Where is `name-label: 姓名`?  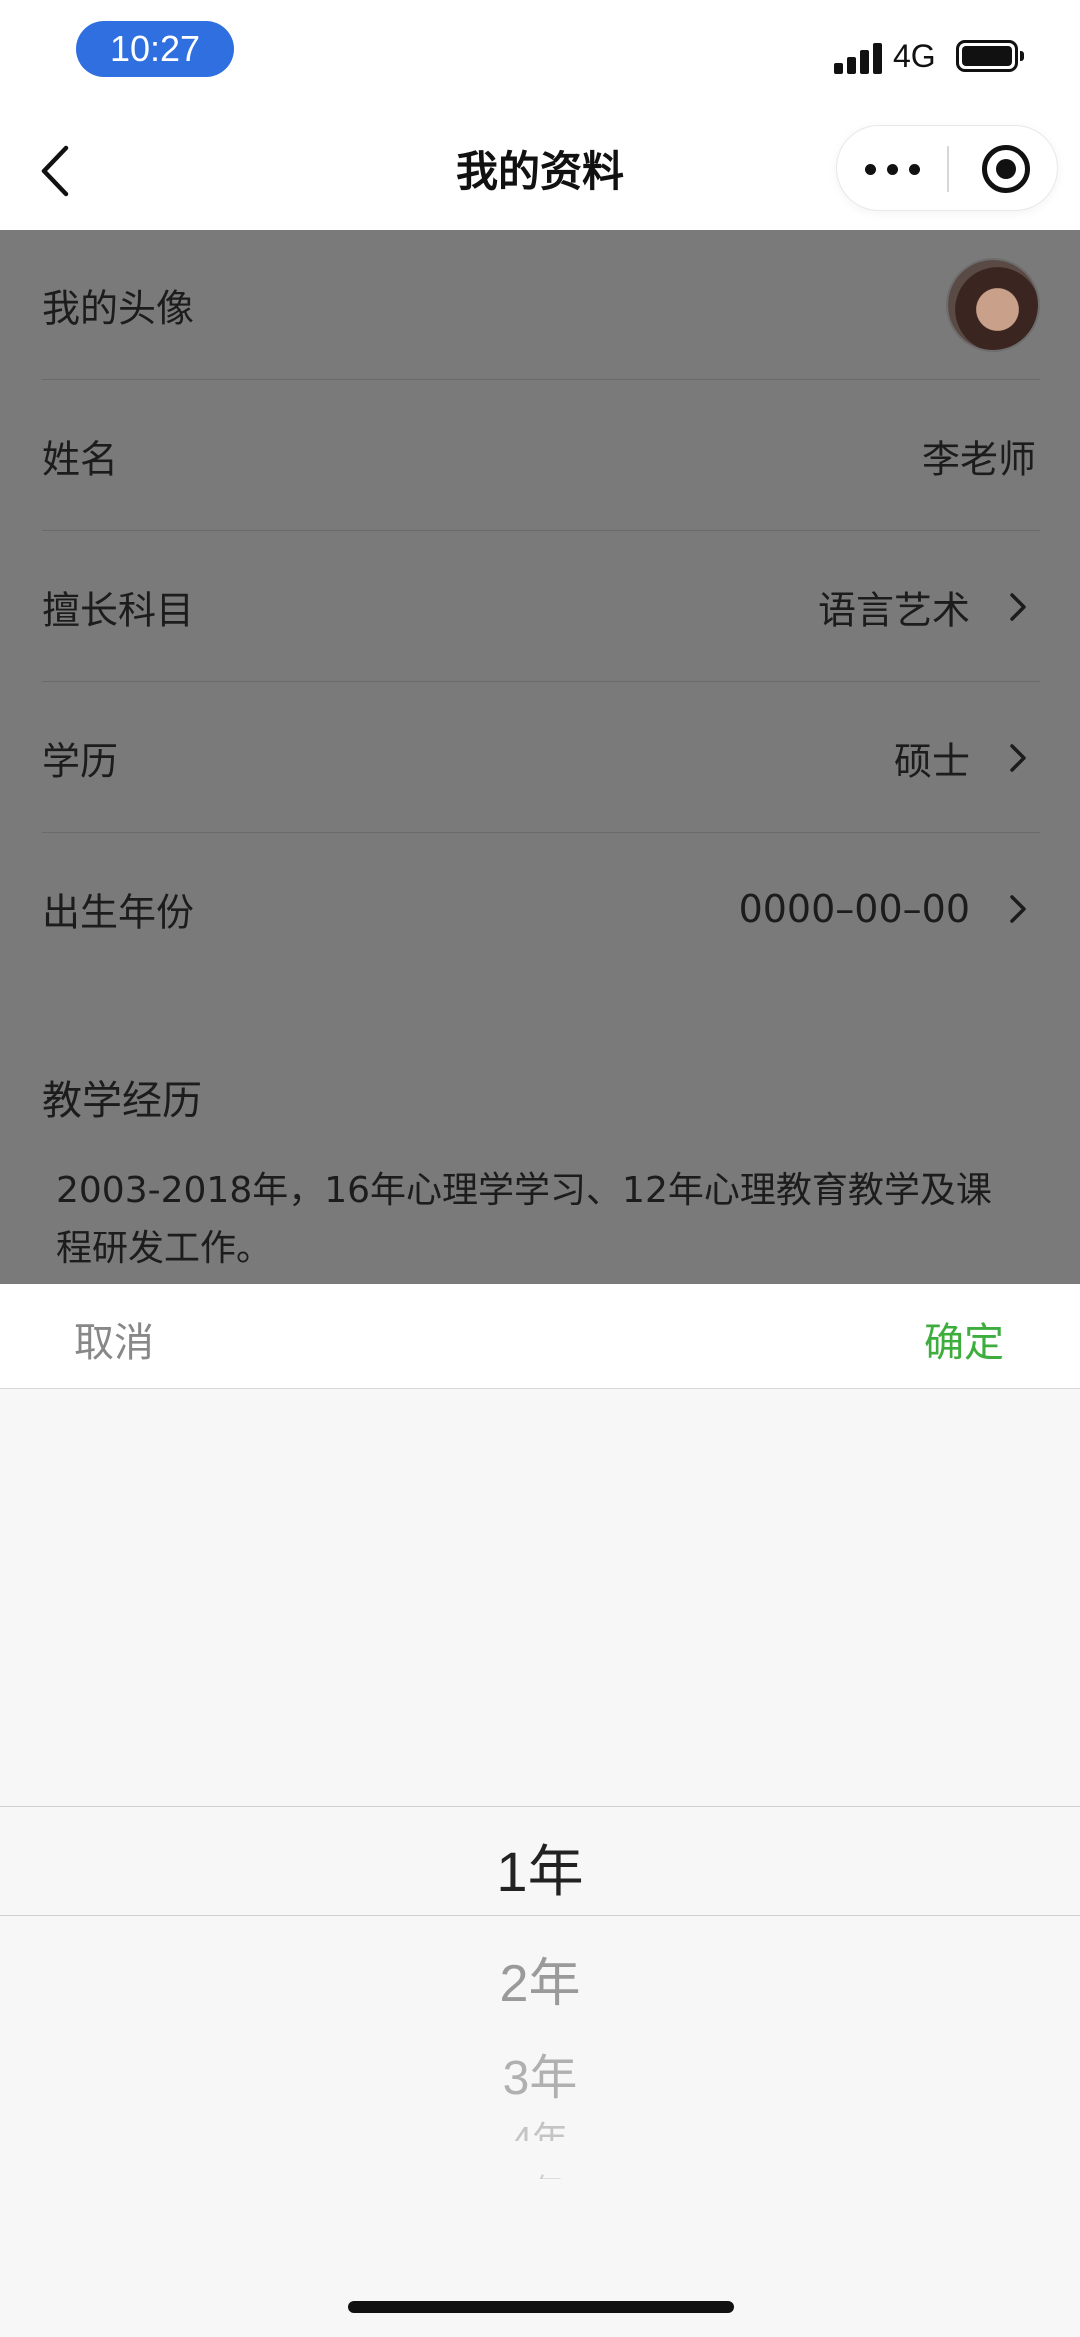 name-label: 姓名 is located at coordinates (80, 459).